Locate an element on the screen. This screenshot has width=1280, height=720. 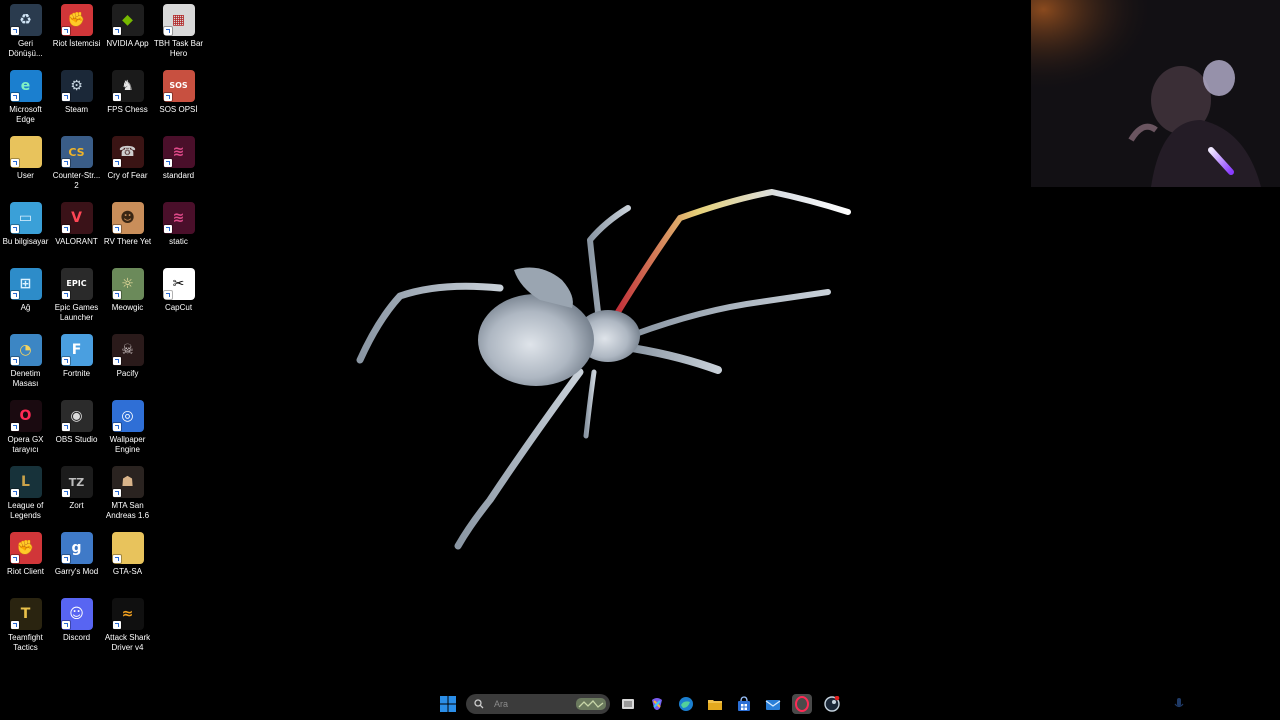
desktop-icon-label: Opera GX tarayıcı is located at coordinates (25, 444).